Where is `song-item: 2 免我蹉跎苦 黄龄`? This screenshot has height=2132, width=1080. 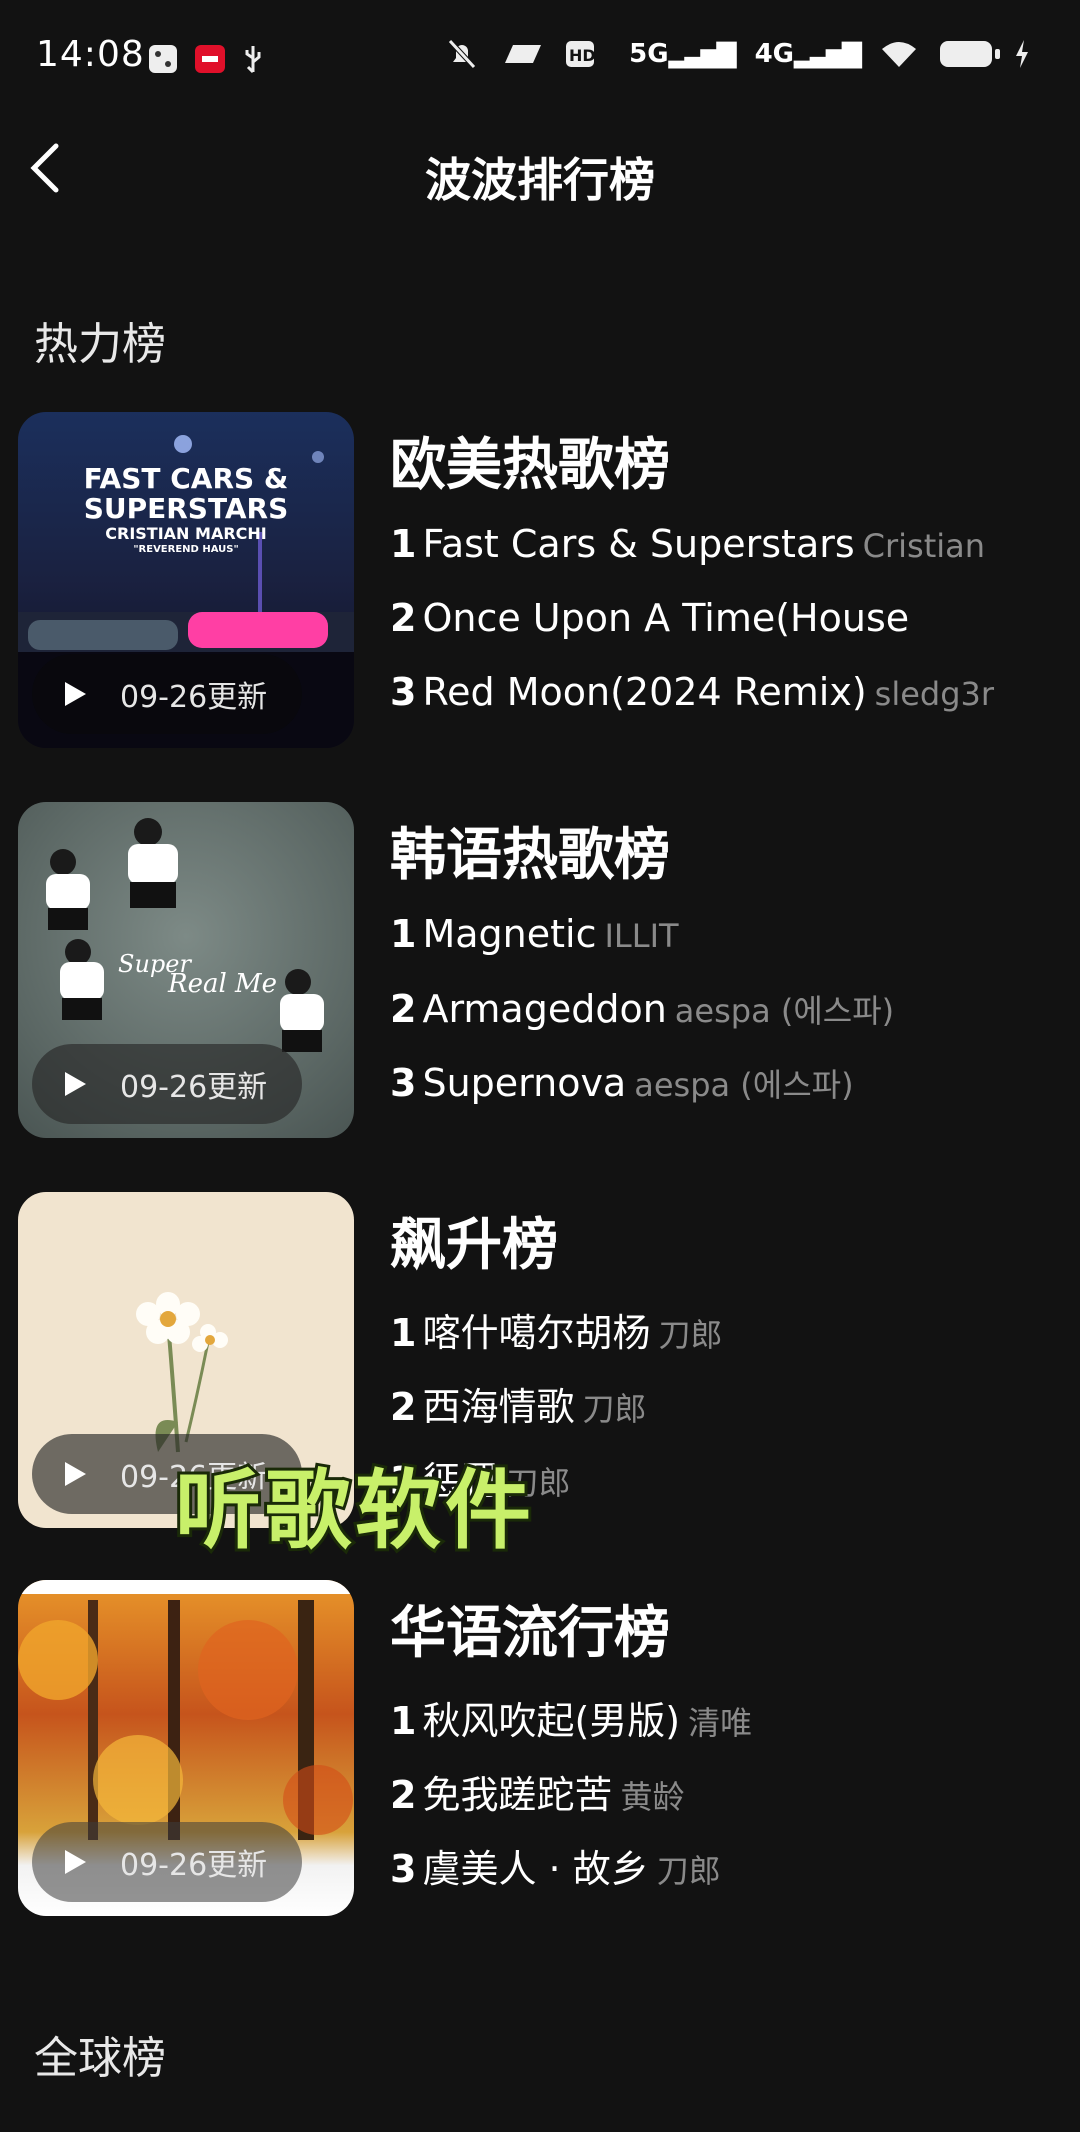
song-item: 2 免我蹉跎苦 黄龄 is located at coordinates (720, 1791).